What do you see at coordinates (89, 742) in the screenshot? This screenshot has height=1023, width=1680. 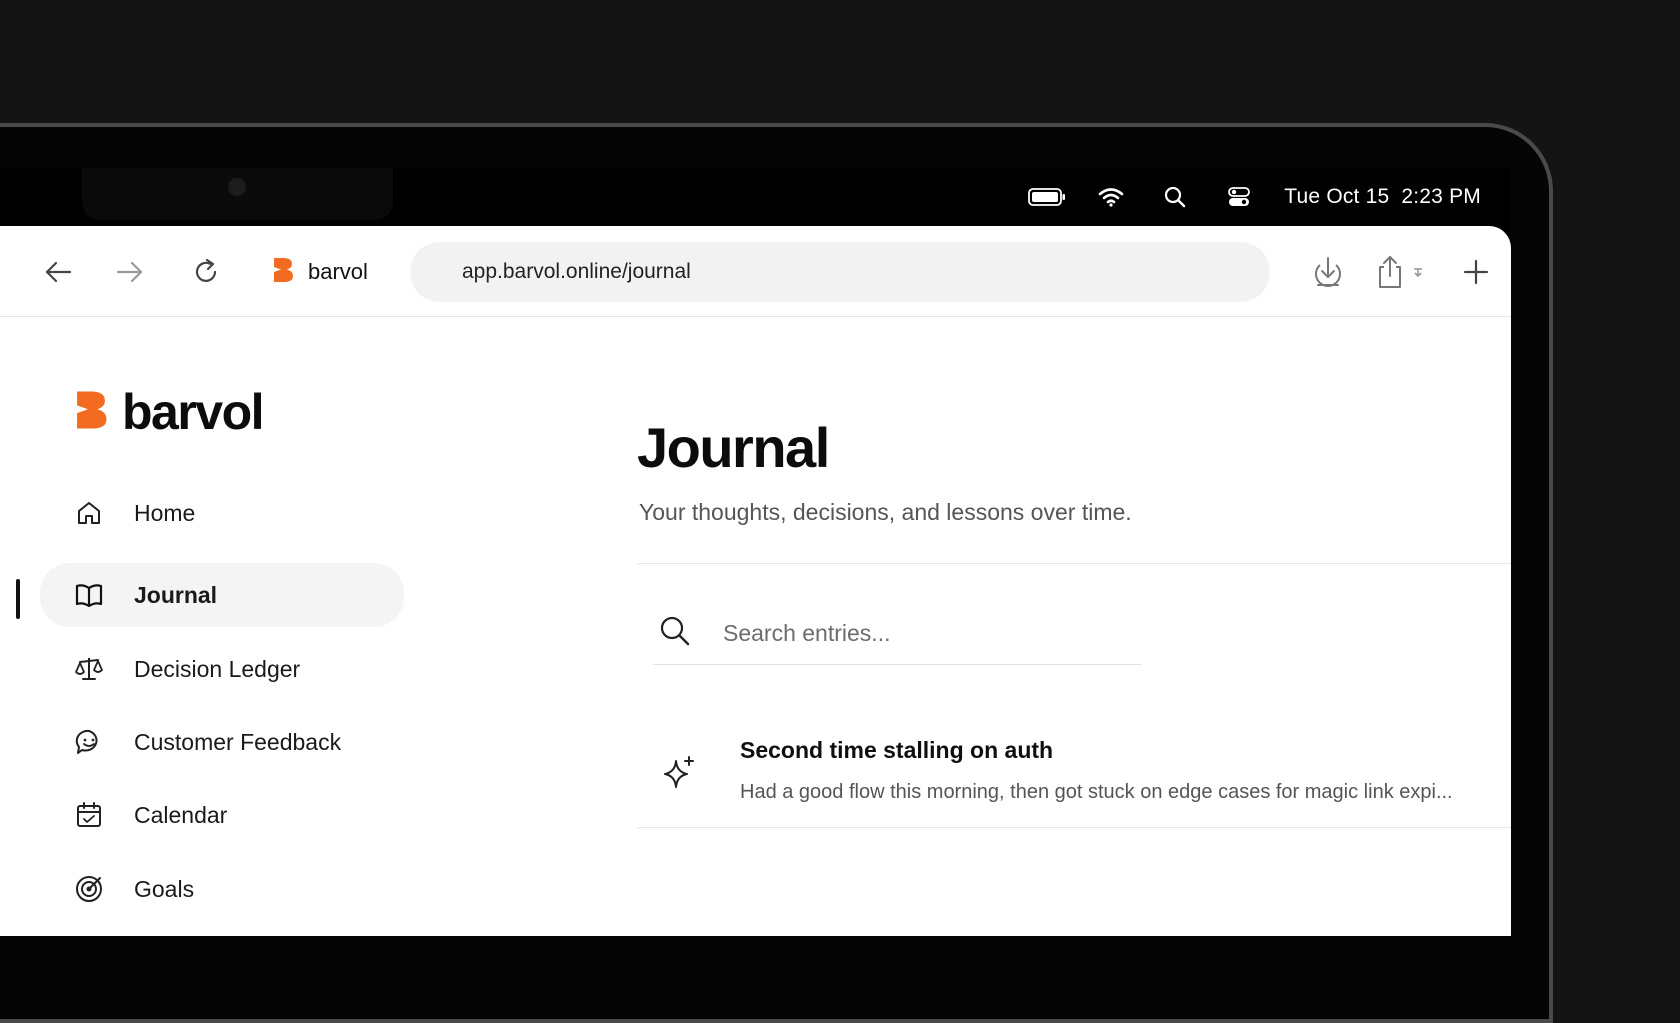 I see `feedback-icon` at bounding box center [89, 742].